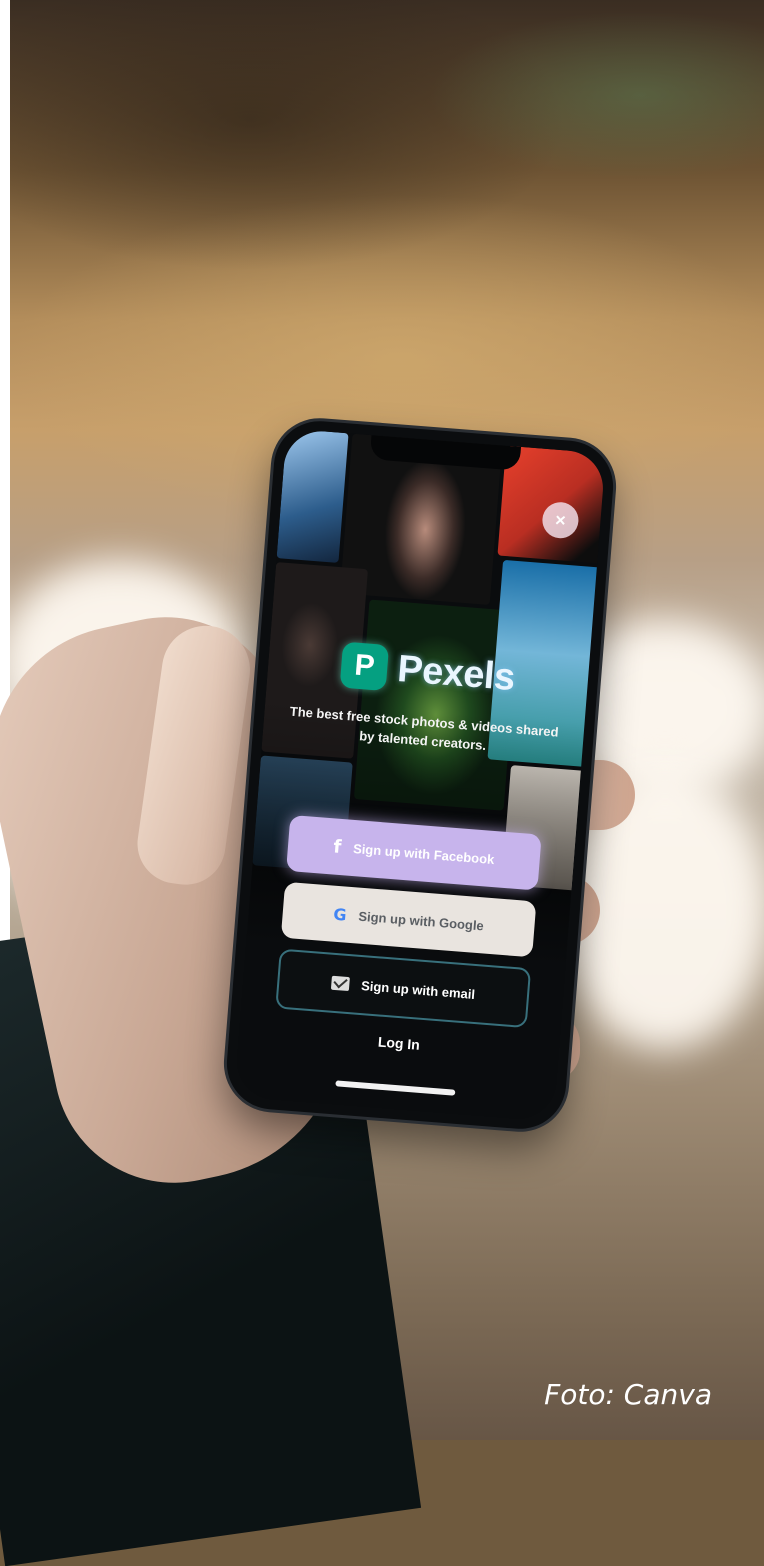  Describe the element at coordinates (456, 673) in the screenshot. I see `brand-name: Pexels` at that location.